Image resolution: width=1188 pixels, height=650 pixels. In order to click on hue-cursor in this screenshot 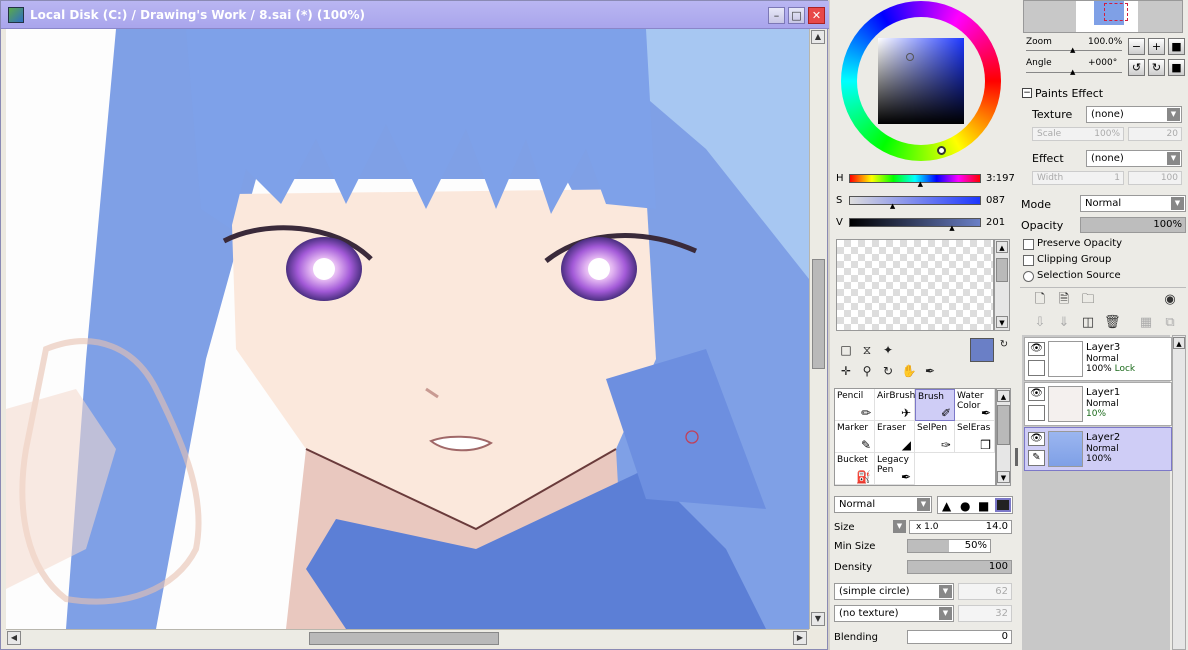, I will do `click(941, 150)`.